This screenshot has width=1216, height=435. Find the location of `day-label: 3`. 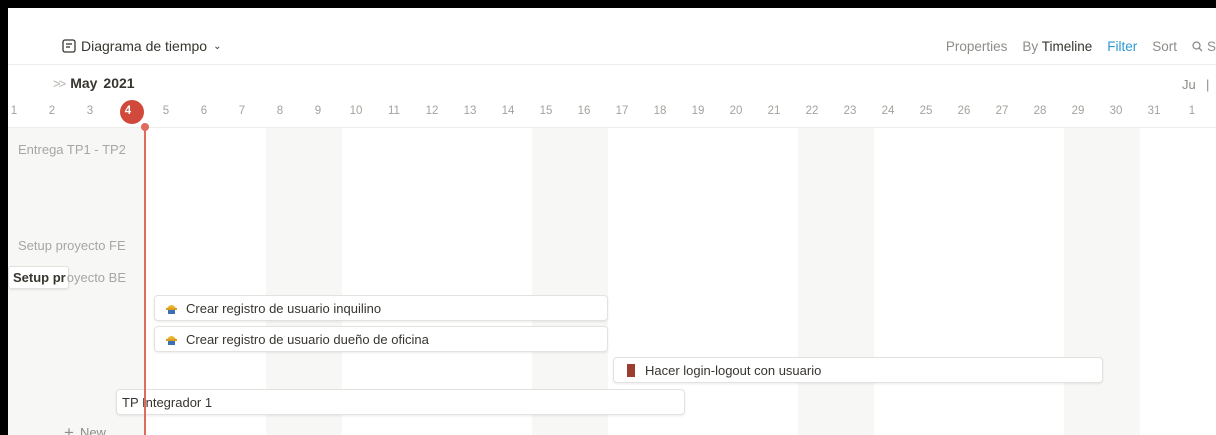

day-label: 3 is located at coordinates (90, 111).